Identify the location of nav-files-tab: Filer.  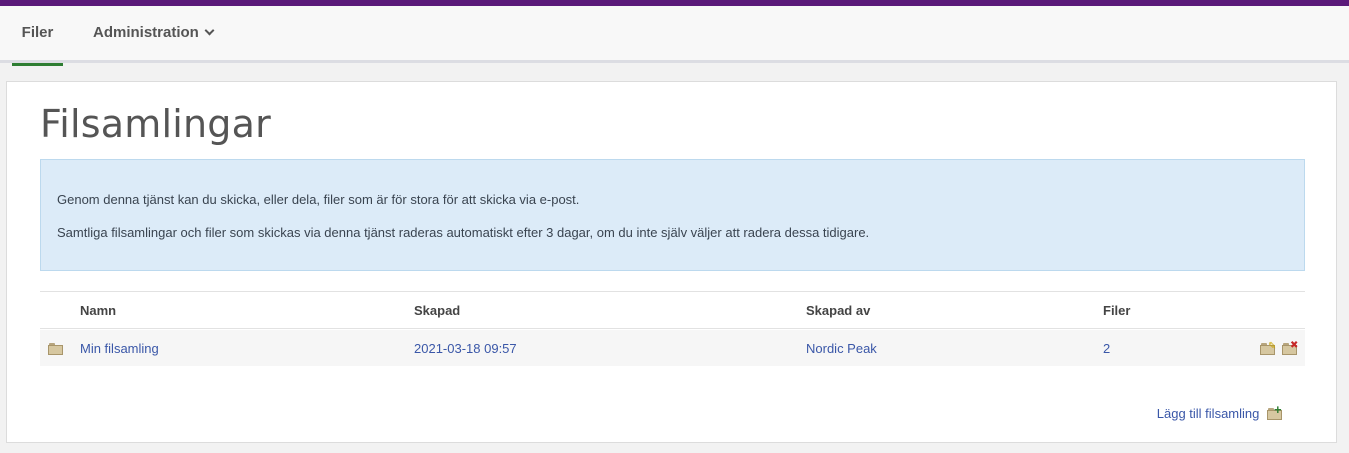
(37, 36).